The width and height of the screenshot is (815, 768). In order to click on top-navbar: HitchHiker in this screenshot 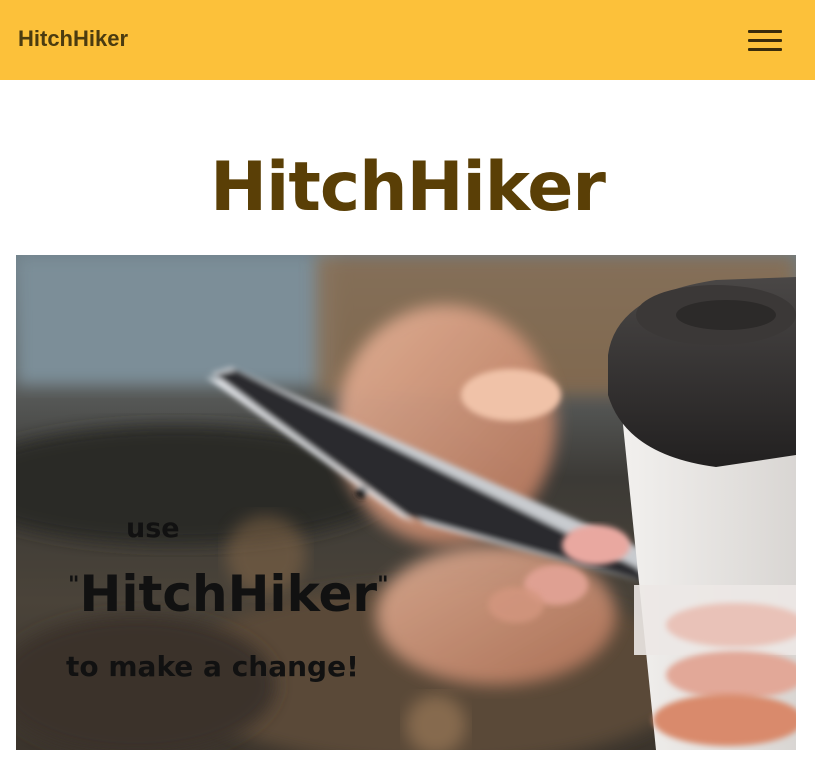, I will do `click(407, 40)`.